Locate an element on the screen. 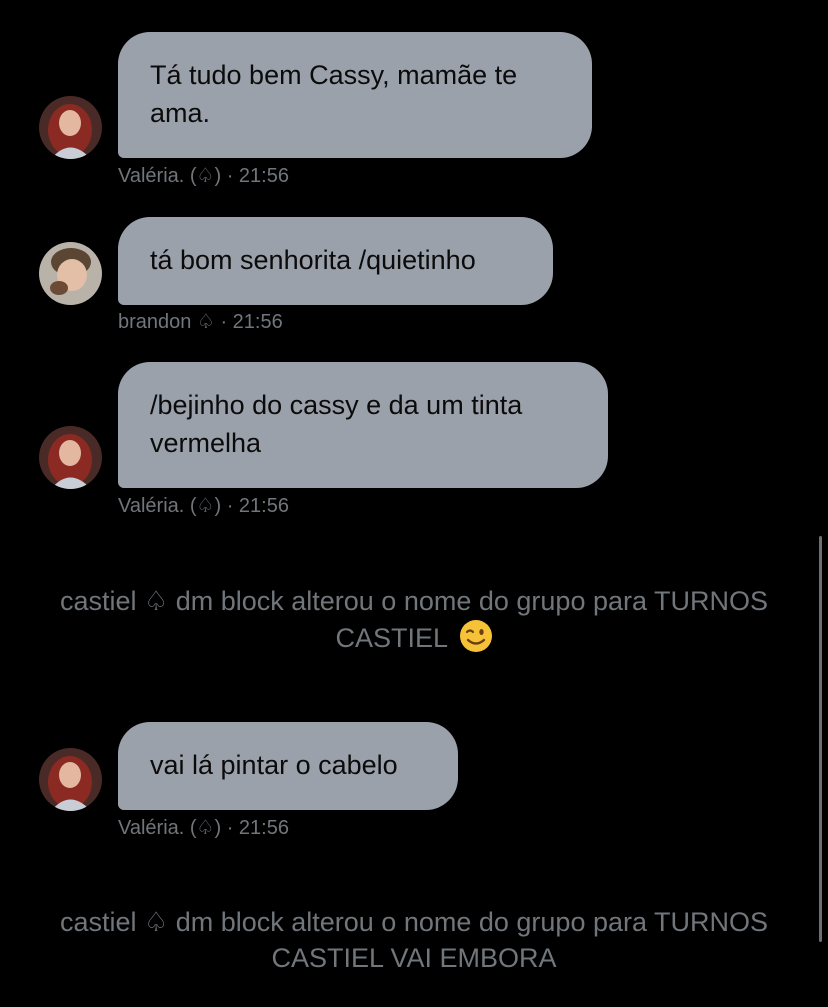 This screenshot has height=1007, width=828. sender-name: brandon ♤ is located at coordinates (166, 322).